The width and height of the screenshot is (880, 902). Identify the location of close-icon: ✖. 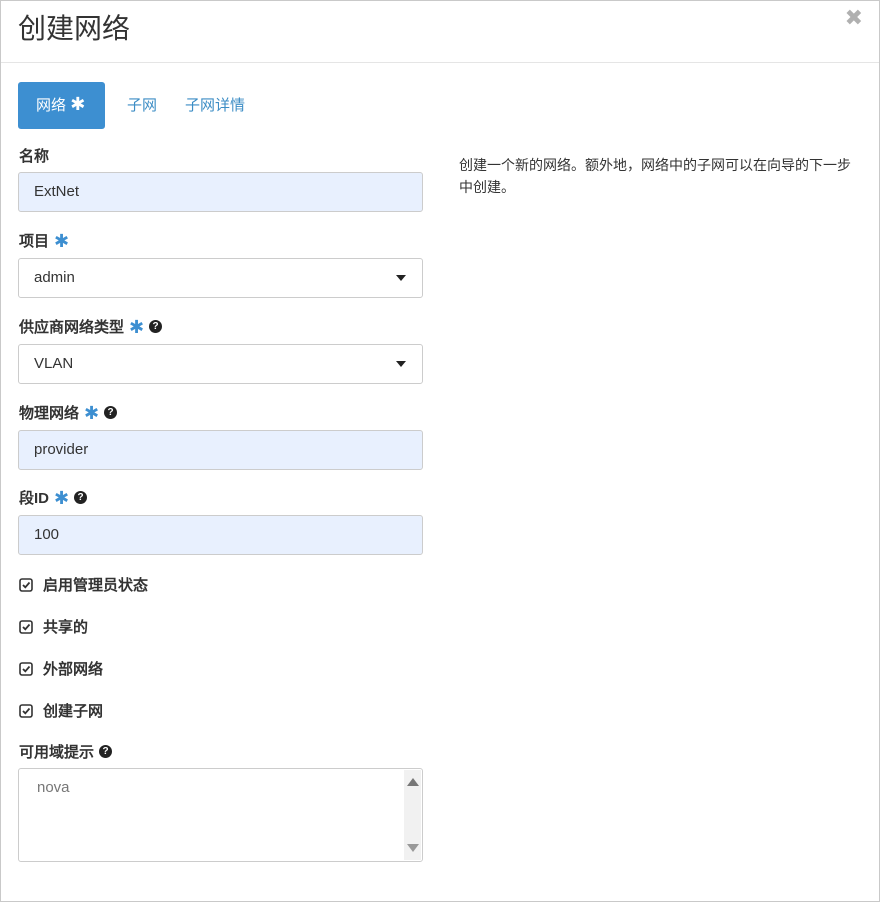
(854, 18).